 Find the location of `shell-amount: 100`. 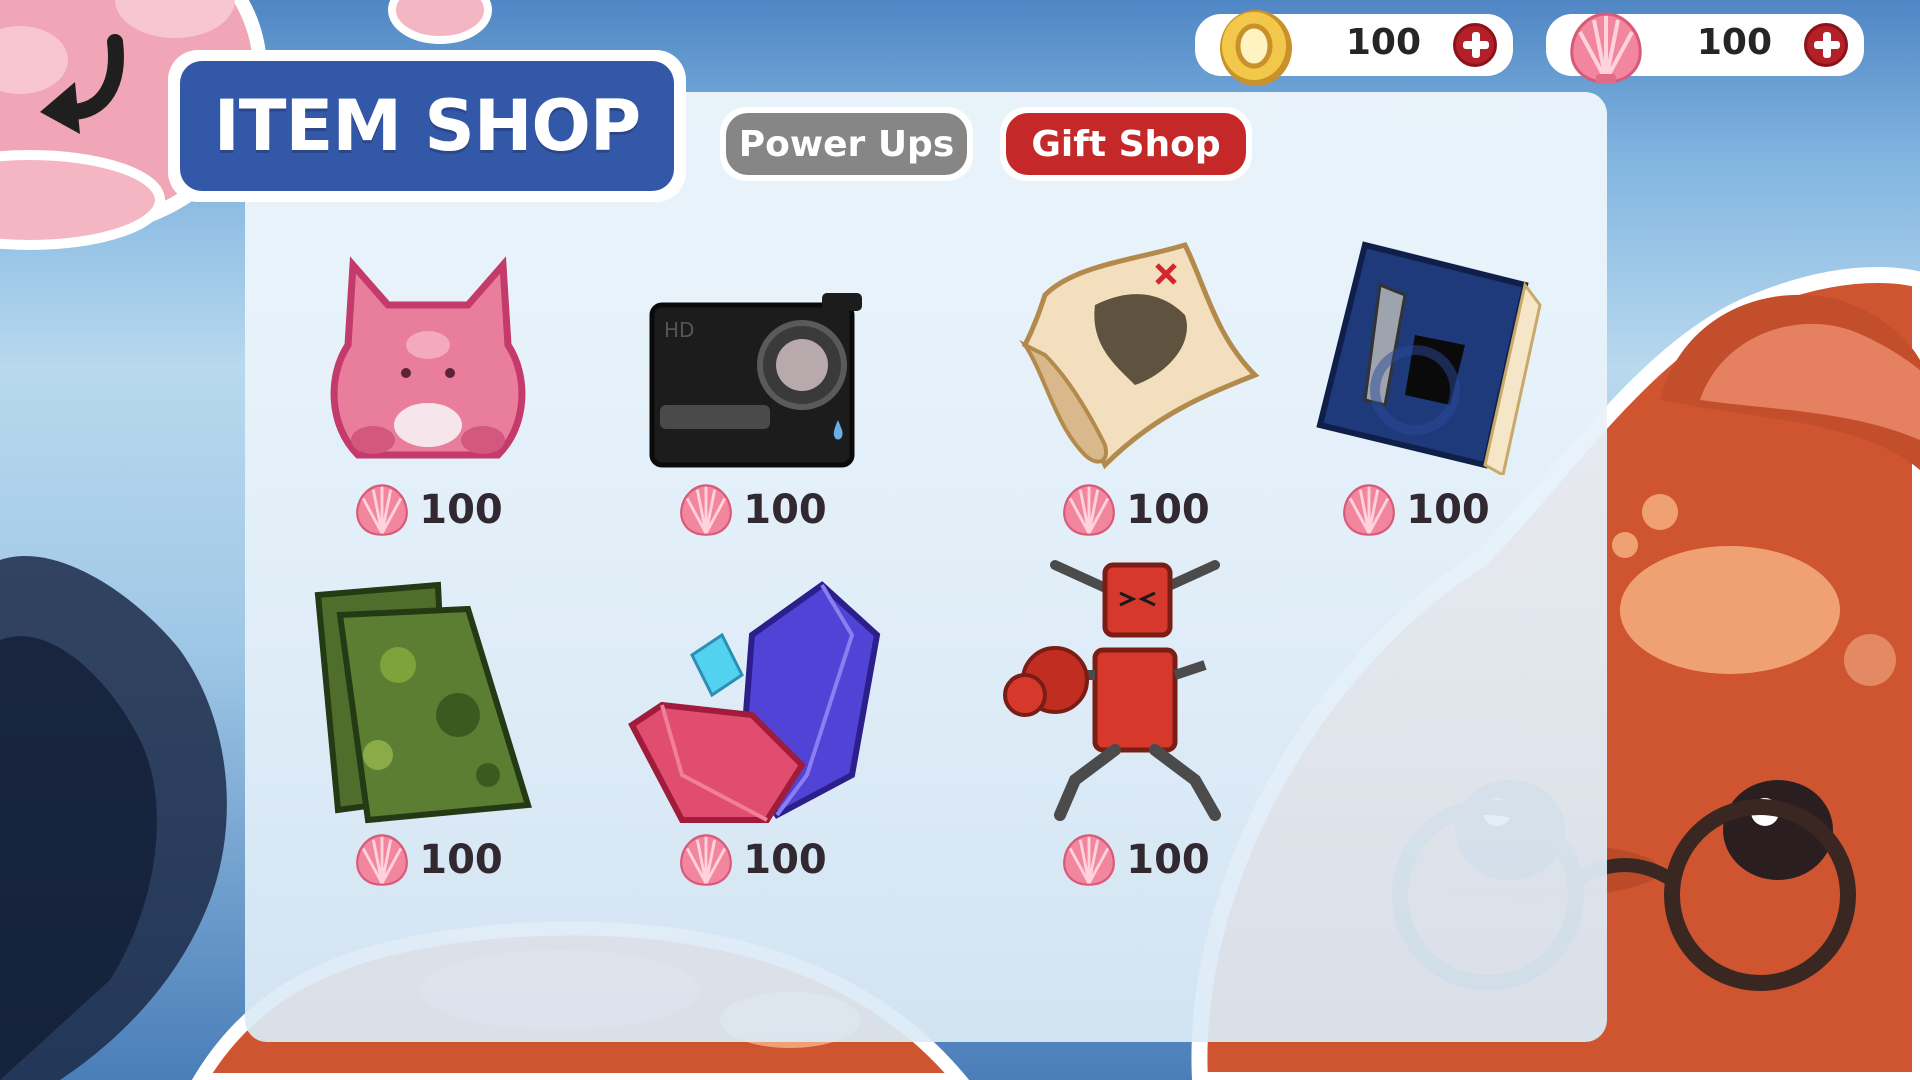

shell-amount: 100 is located at coordinates (1734, 42).